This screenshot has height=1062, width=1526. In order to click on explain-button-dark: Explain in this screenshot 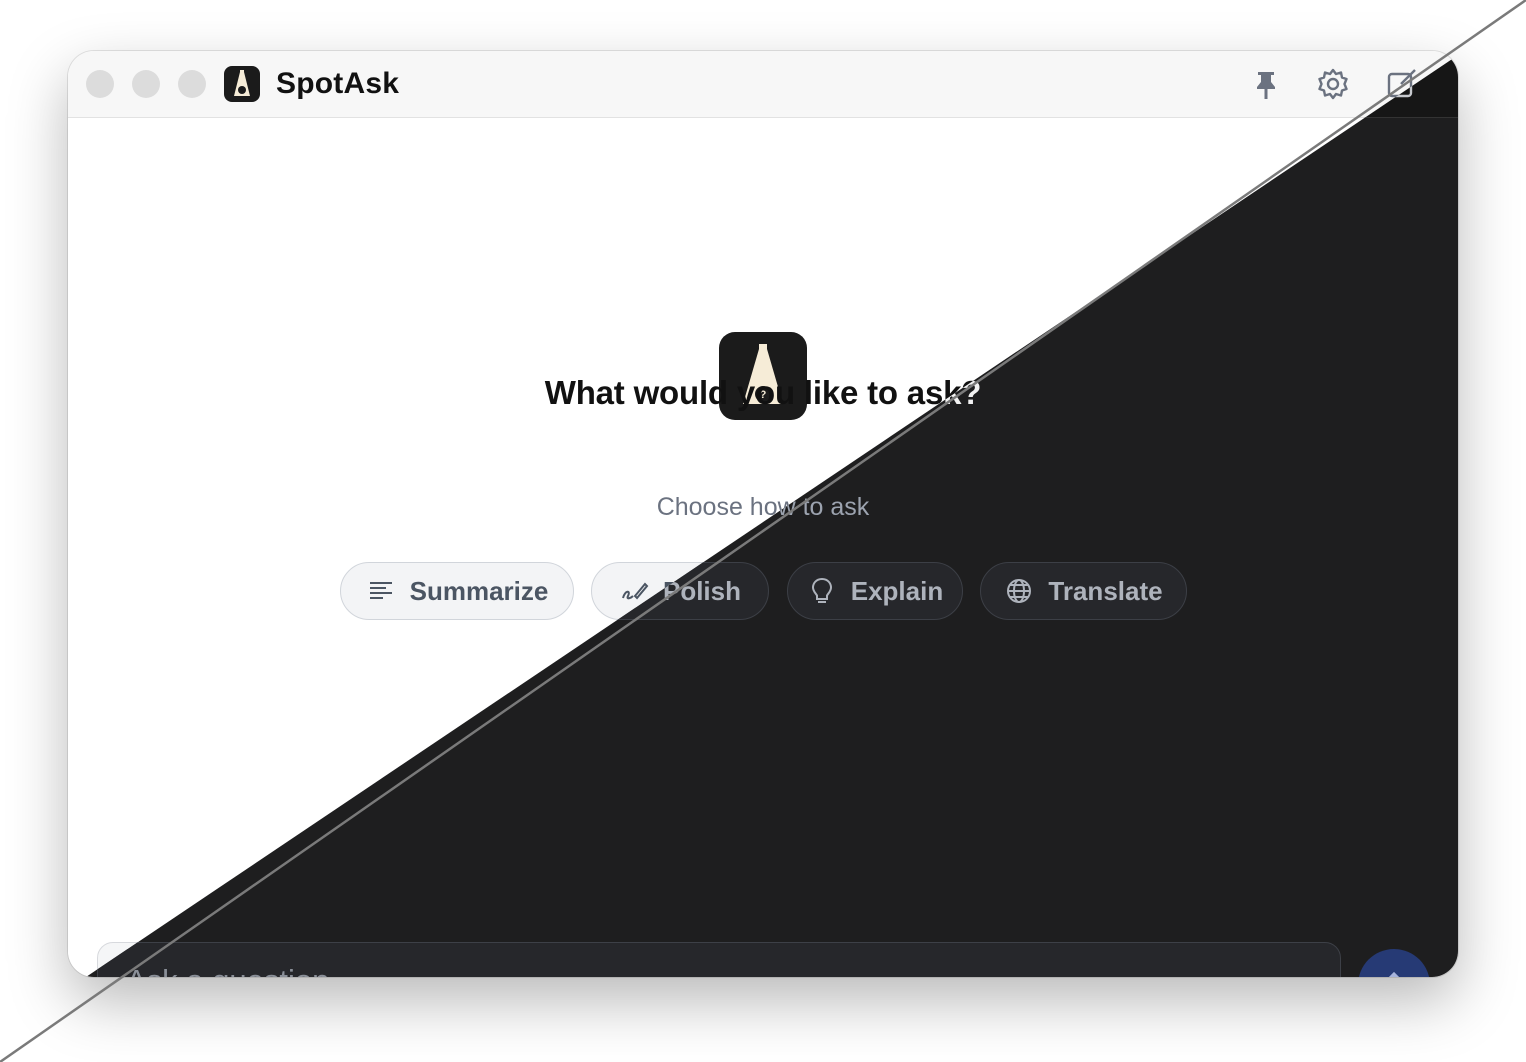, I will do `click(875, 591)`.